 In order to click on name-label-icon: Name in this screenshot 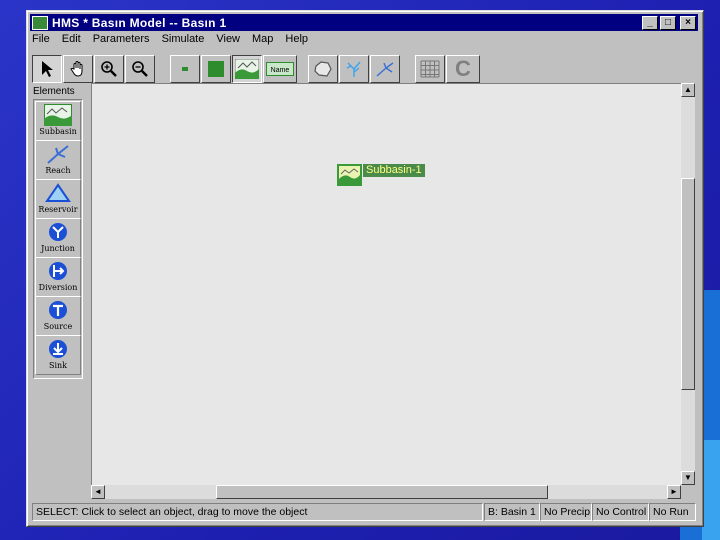, I will do `click(280, 69)`.